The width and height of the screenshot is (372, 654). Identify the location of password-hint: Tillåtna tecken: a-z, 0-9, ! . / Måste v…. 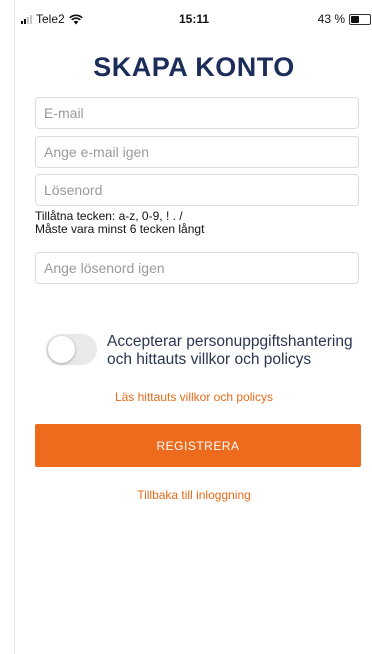
(119, 223).